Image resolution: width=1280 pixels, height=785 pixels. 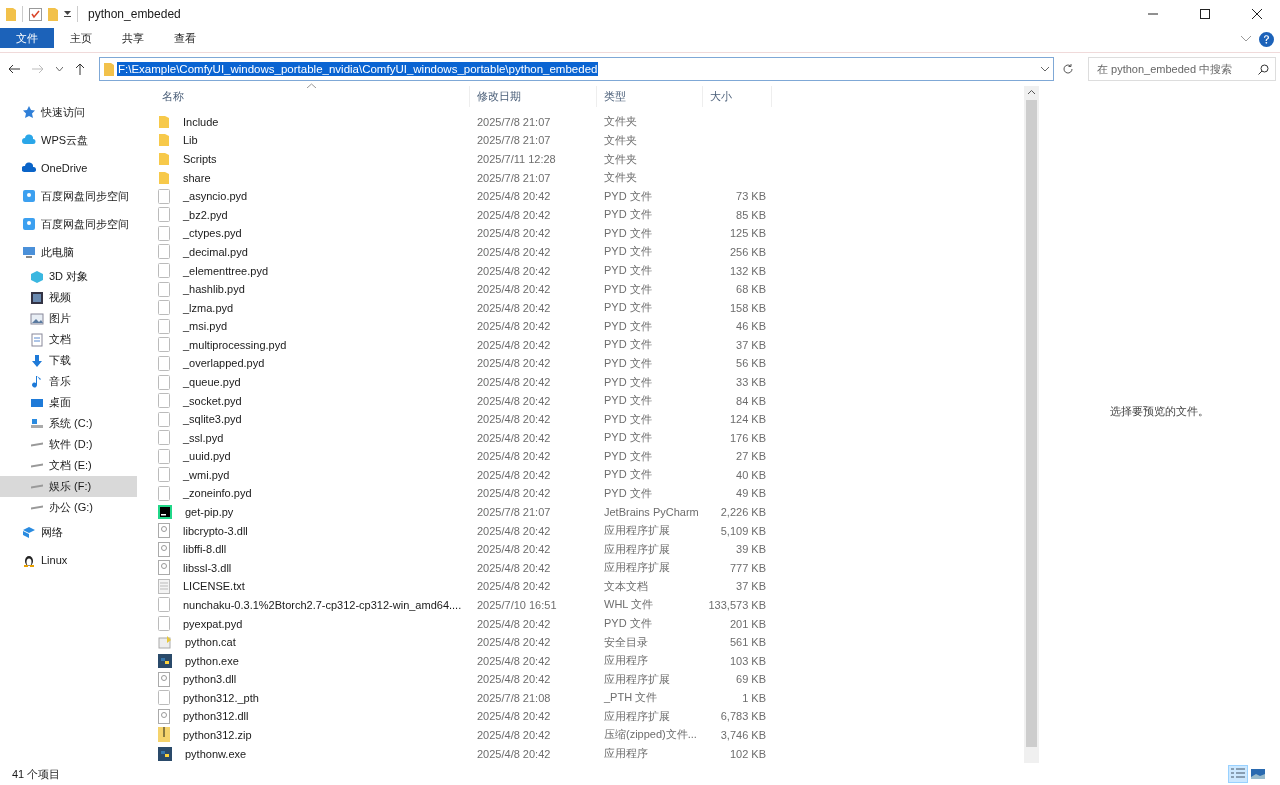 What do you see at coordinates (533, 96) in the screenshot?
I see `column-header: 修改日期` at bounding box center [533, 96].